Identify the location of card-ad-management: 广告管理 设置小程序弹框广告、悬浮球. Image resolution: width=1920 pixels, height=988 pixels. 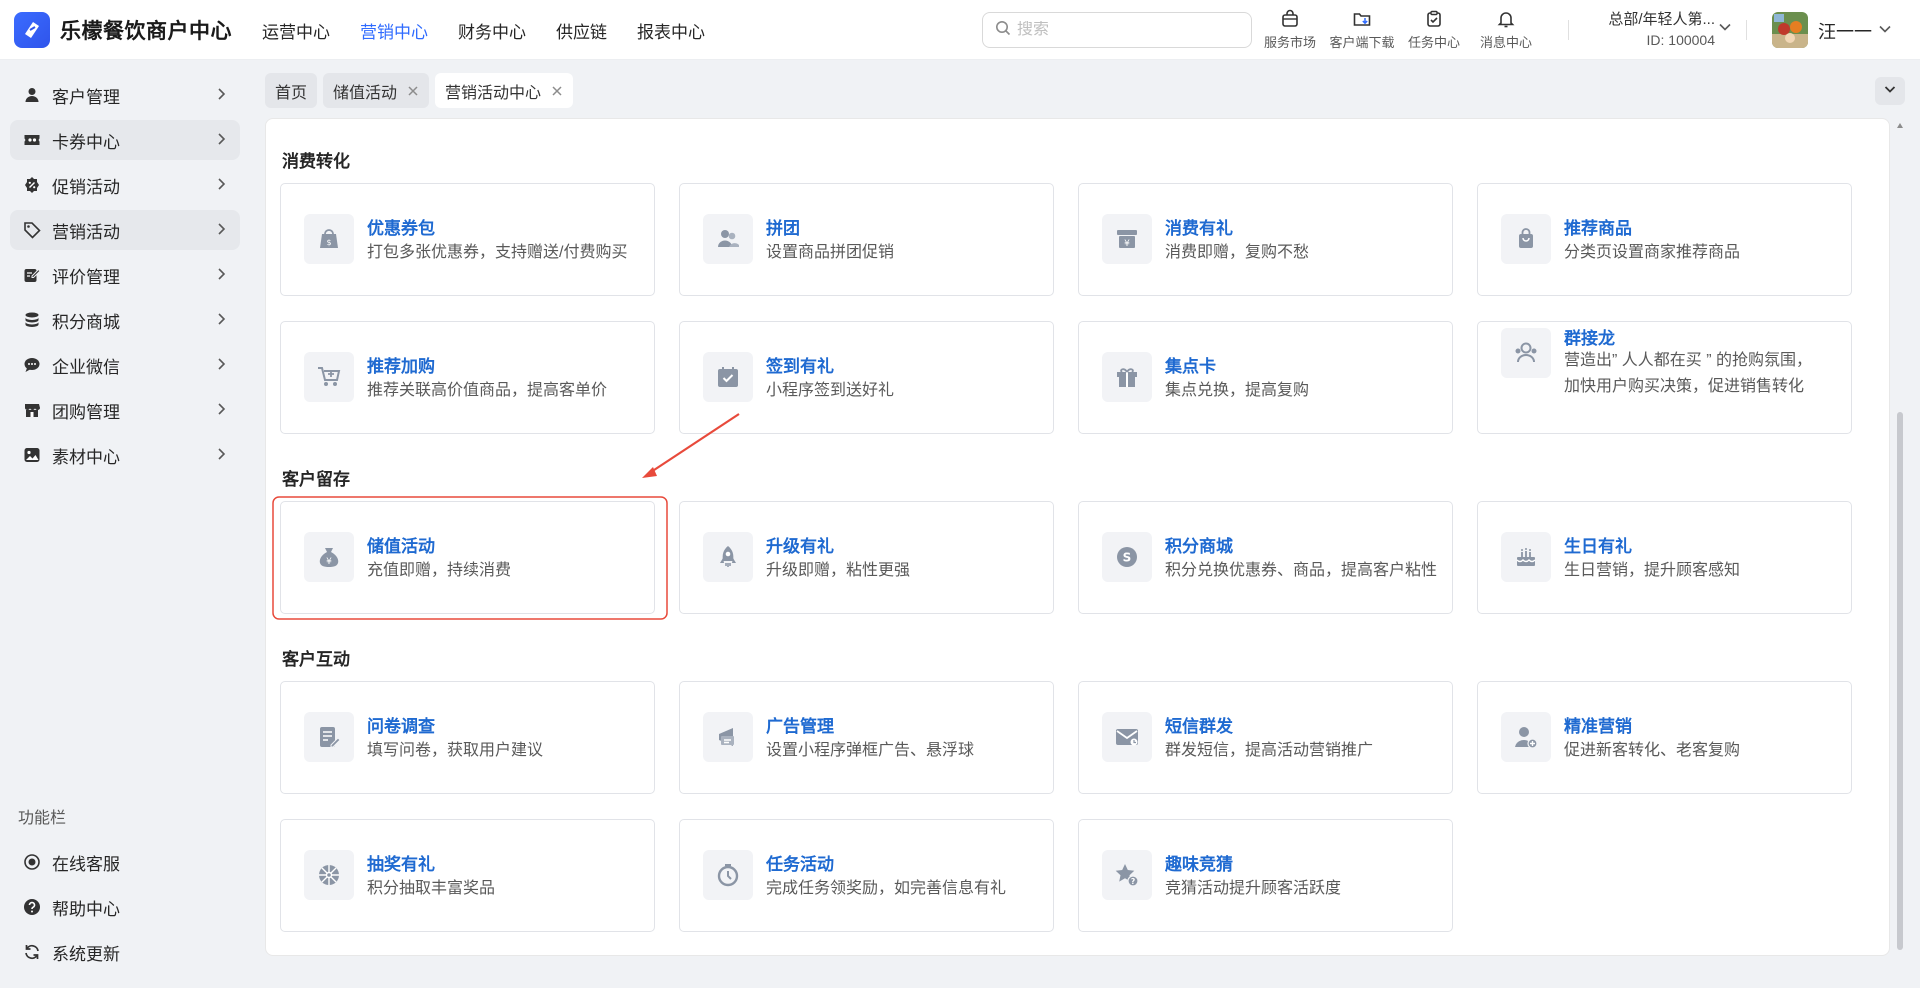
(866, 737).